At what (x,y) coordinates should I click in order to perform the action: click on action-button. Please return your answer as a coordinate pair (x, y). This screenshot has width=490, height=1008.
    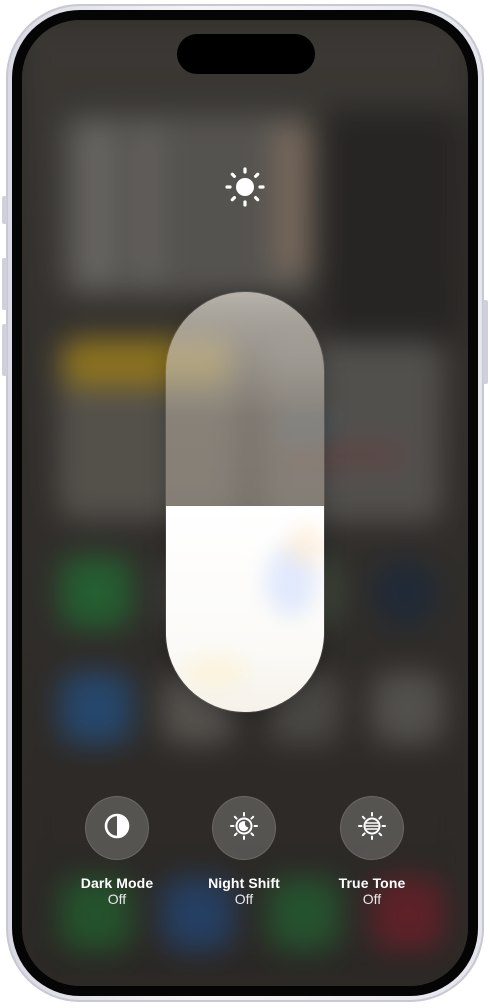
    Looking at the image, I should click on (4, 210).